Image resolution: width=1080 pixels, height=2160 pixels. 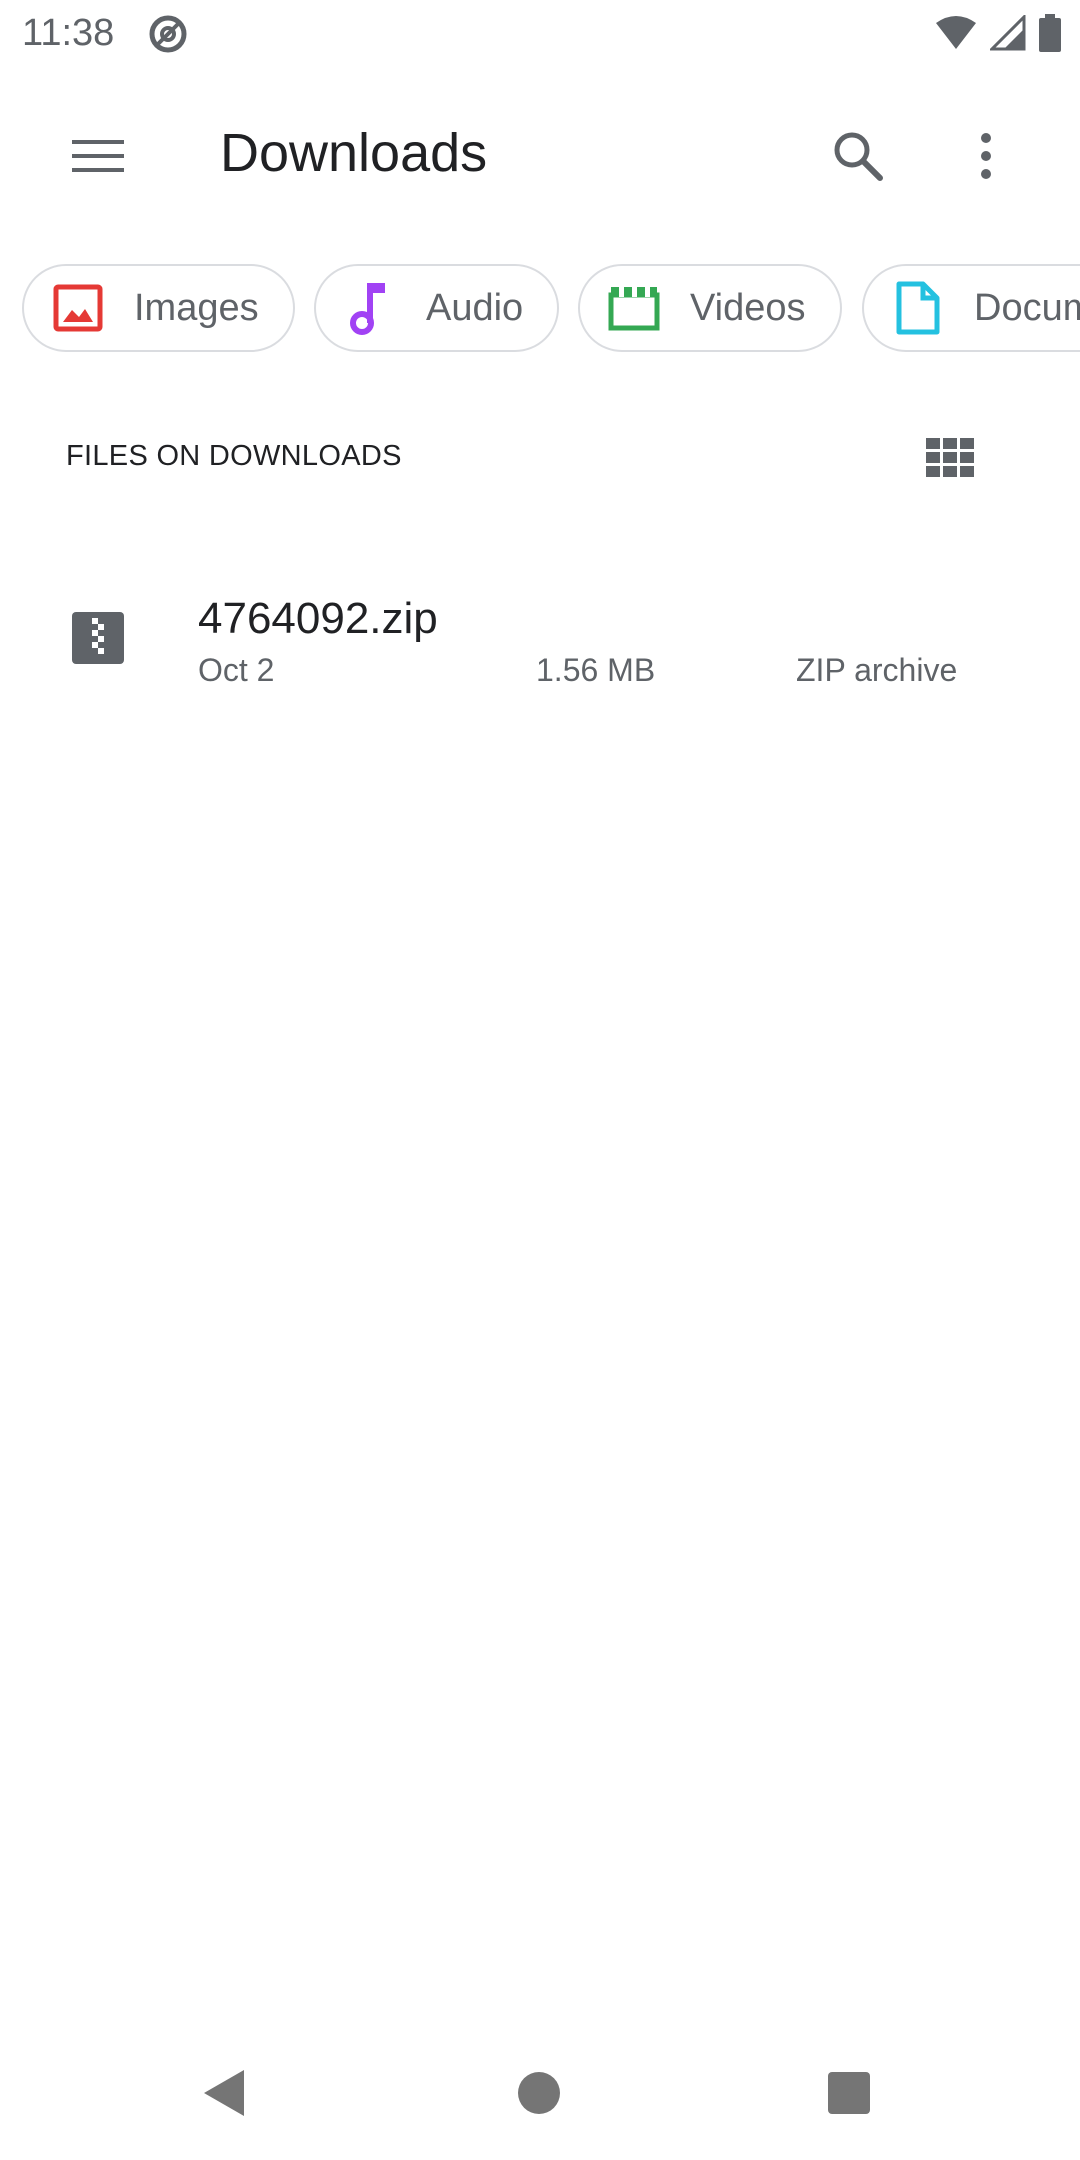 I want to click on file-date: Oct 2, so click(x=236, y=670).